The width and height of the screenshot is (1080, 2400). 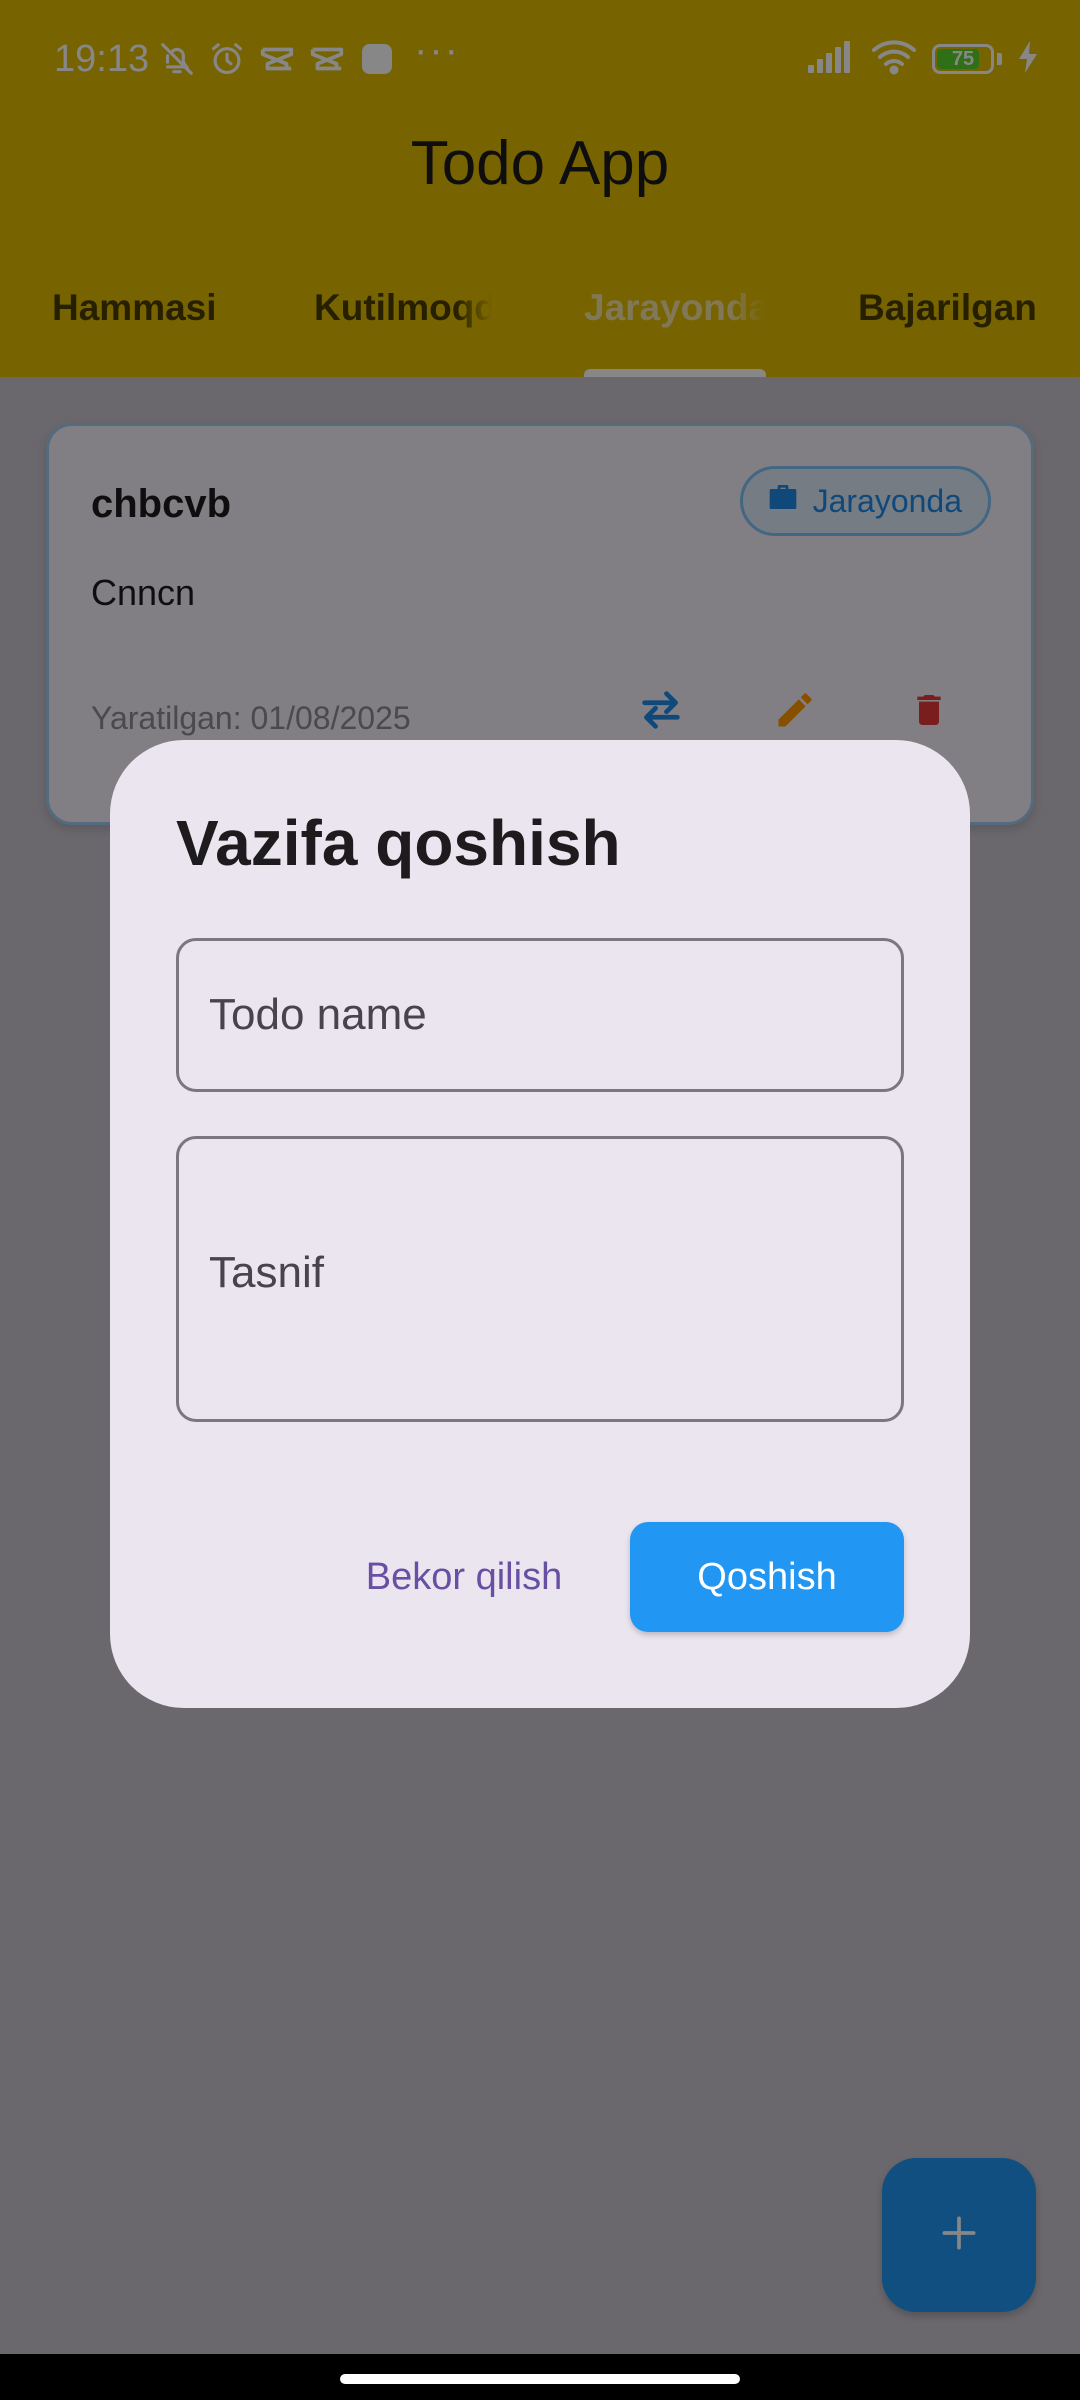 What do you see at coordinates (540, 1279) in the screenshot?
I see `description-input` at bounding box center [540, 1279].